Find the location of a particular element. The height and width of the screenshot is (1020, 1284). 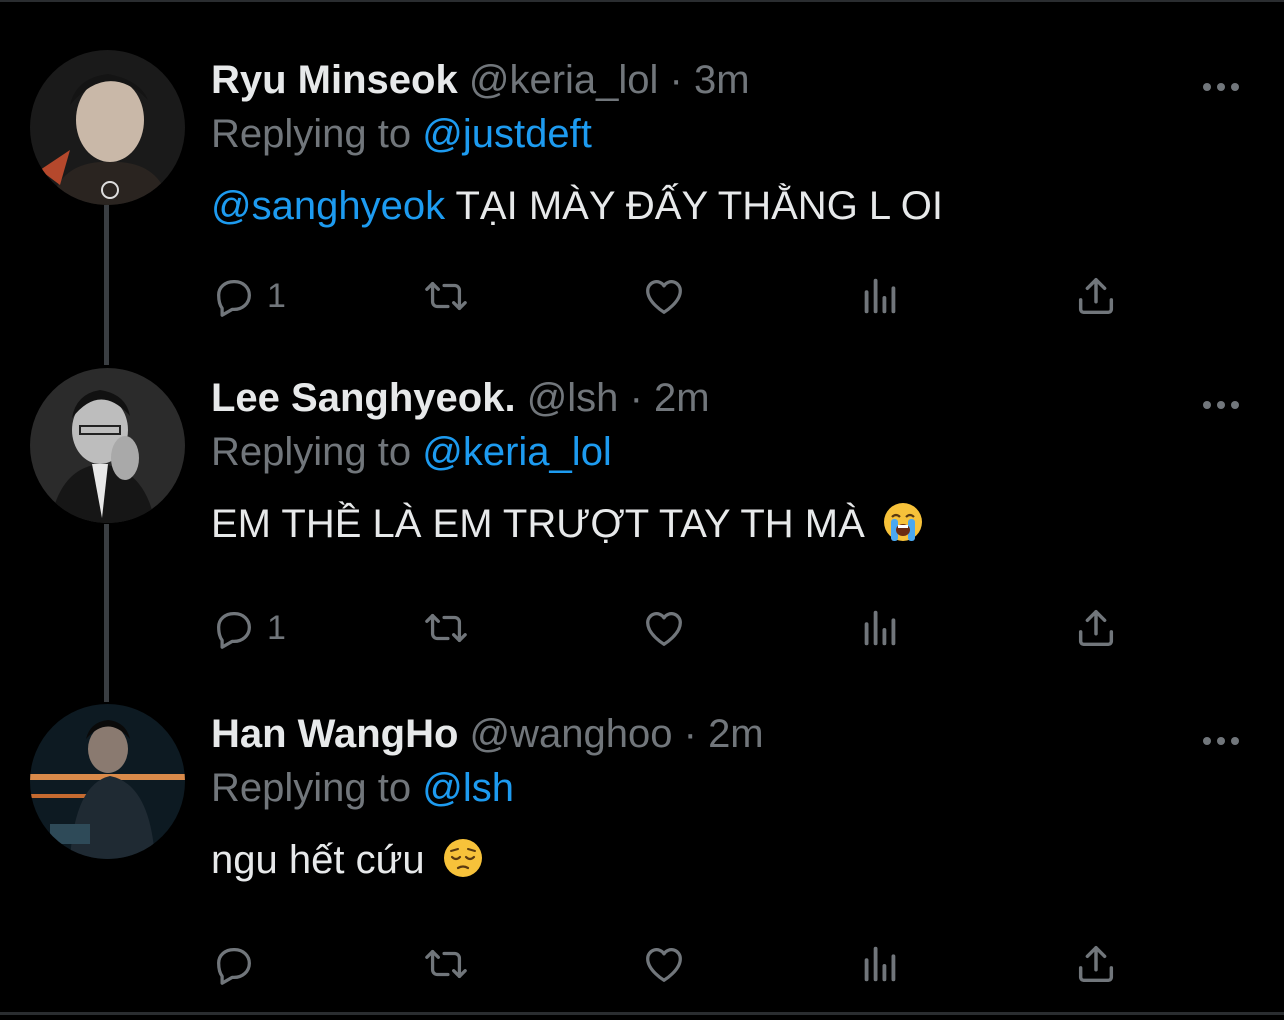

tweet-header: Ryu Minseok @keria_lol · 3m is located at coordinates (480, 80).